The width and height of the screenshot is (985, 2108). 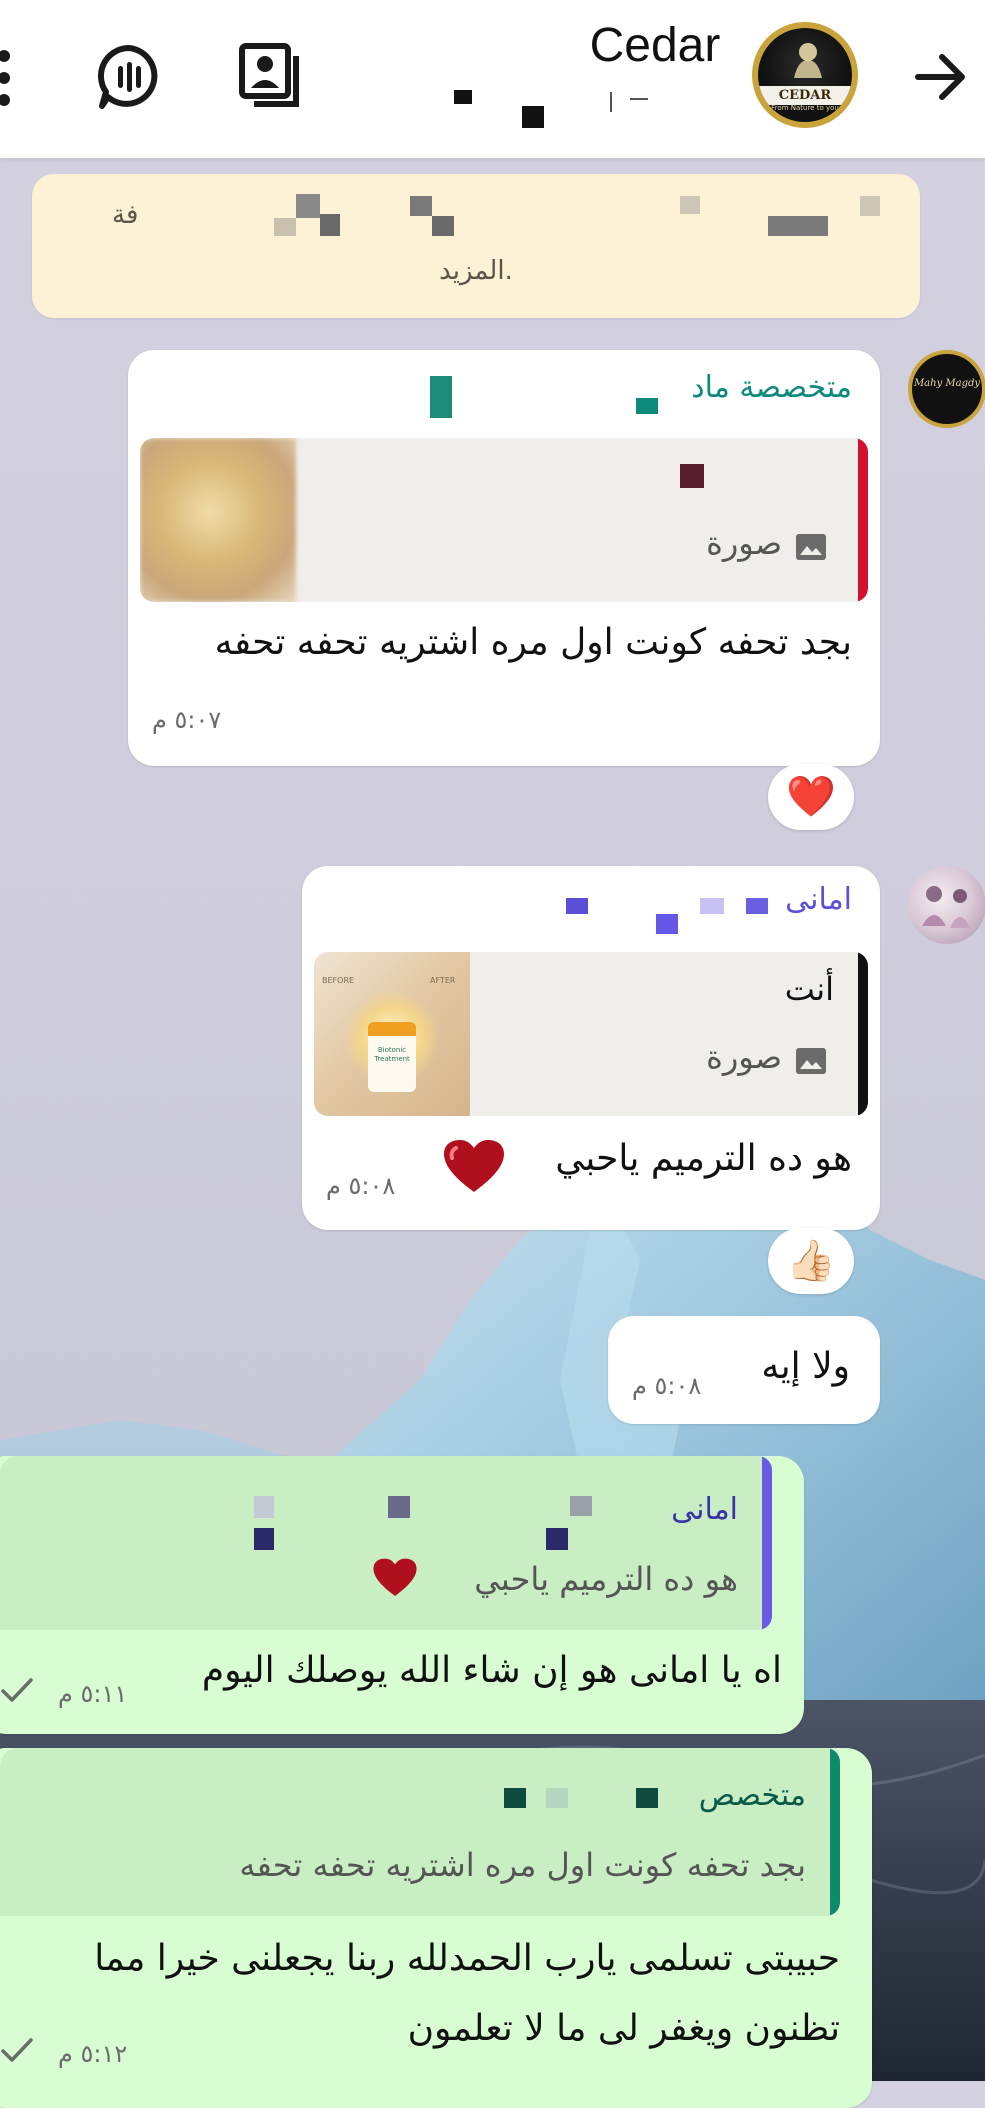 I want to click on chat-header: Cedar CEDAR From Nature to you, so click(x=492, y=79).